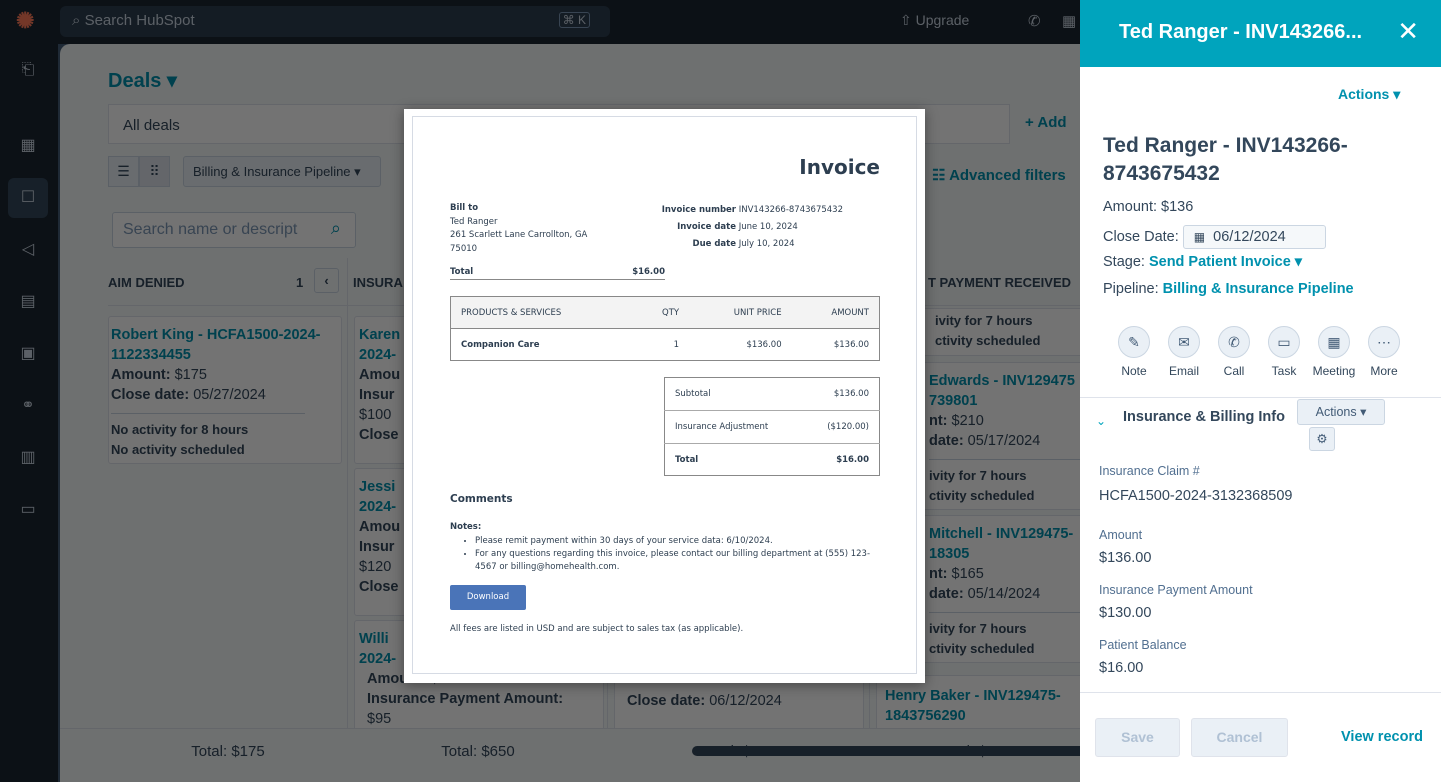 This screenshot has width=1441, height=782. I want to click on stage-select: Send Patient Invoice ▾, so click(1225, 262).